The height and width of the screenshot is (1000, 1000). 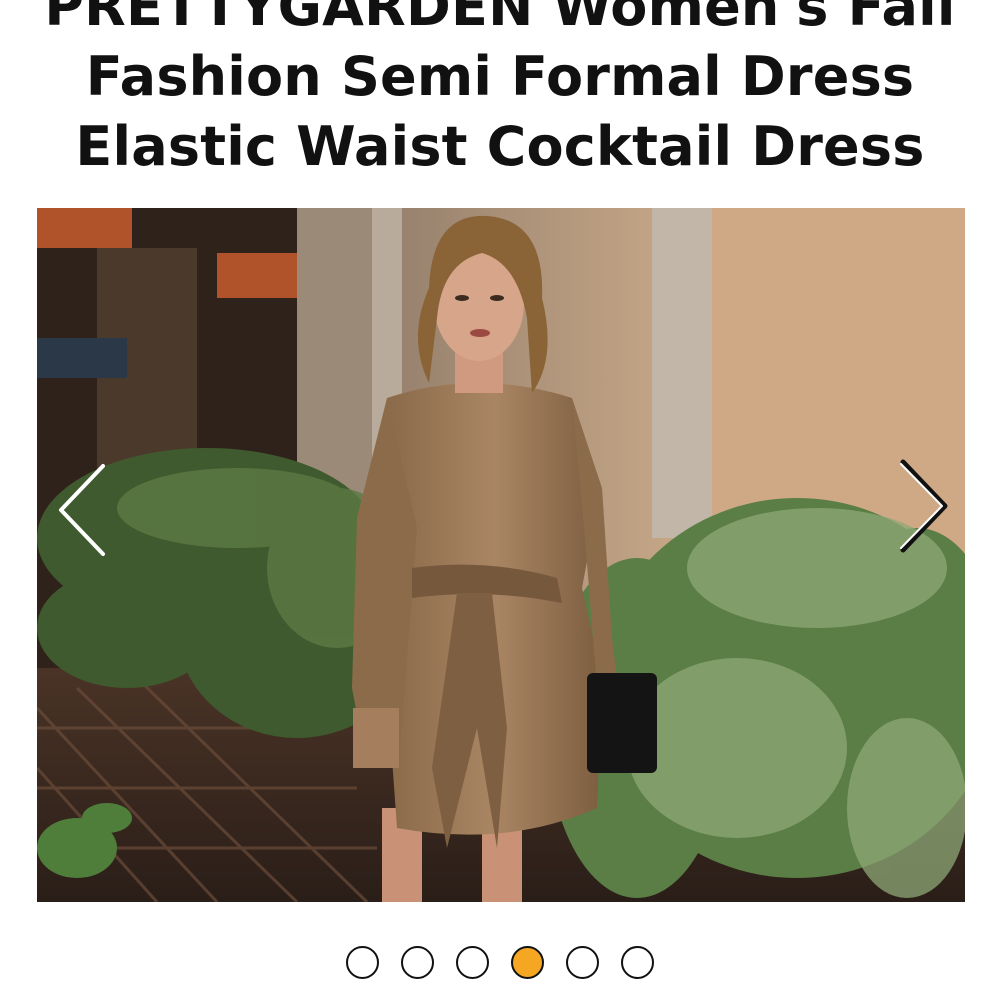 I want to click on product-title-line-1: PRETTYGARDEN Women's Fall, so click(x=500, y=19).